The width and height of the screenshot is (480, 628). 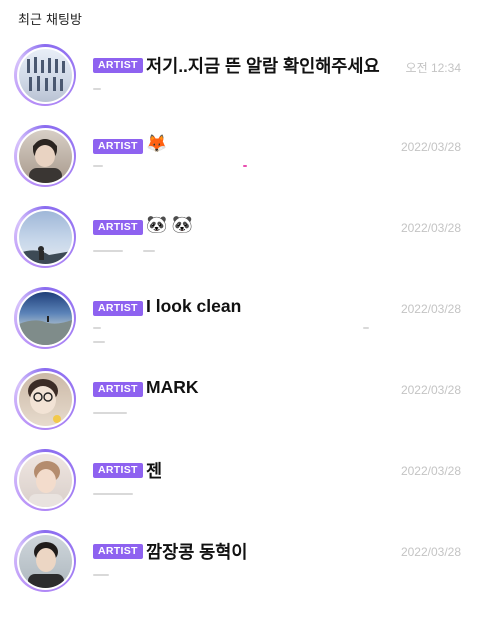 I want to click on landscape-photo-icon, so click(x=45, y=318).